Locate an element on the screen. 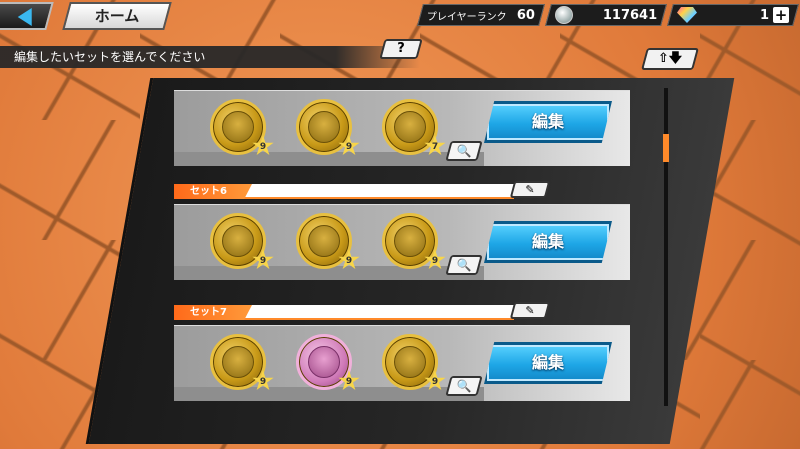  set-name: セット7 is located at coordinates (213, 312).